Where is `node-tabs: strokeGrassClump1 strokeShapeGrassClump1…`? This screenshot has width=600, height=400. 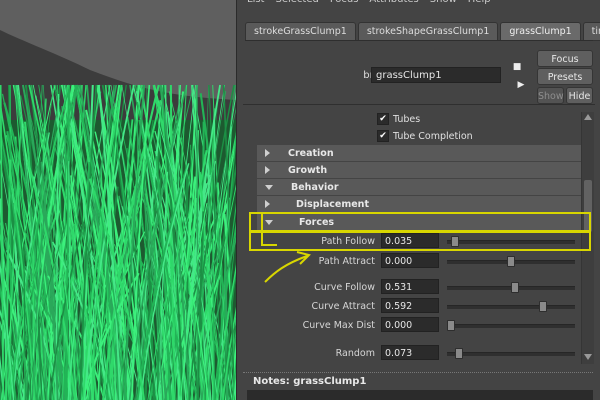
node-tabs: strokeGrassClump1 strokeShapeGrassClump1… is located at coordinates (422, 31).